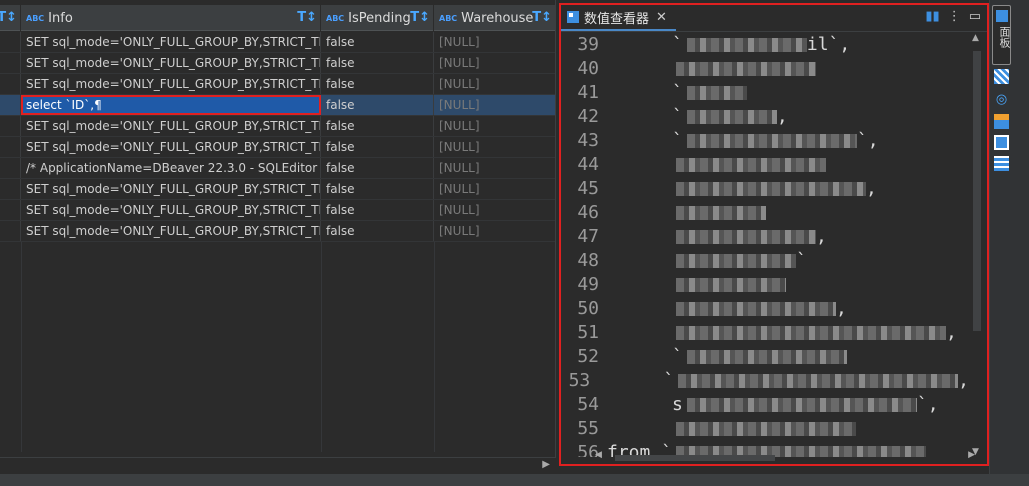 Image resolution: width=1029 pixels, height=486 pixels. I want to click on value-viewer-icon, so click(1001, 142).